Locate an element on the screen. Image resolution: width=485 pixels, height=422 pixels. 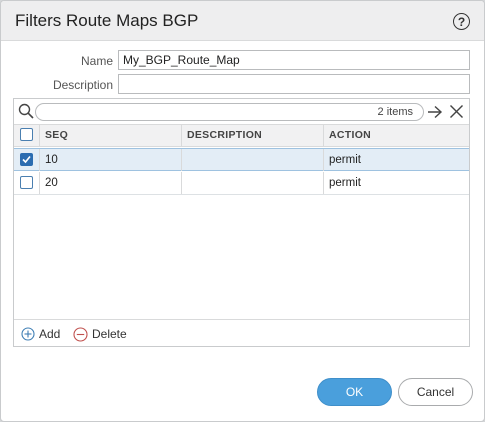
add-label: Add is located at coordinates (50, 334).